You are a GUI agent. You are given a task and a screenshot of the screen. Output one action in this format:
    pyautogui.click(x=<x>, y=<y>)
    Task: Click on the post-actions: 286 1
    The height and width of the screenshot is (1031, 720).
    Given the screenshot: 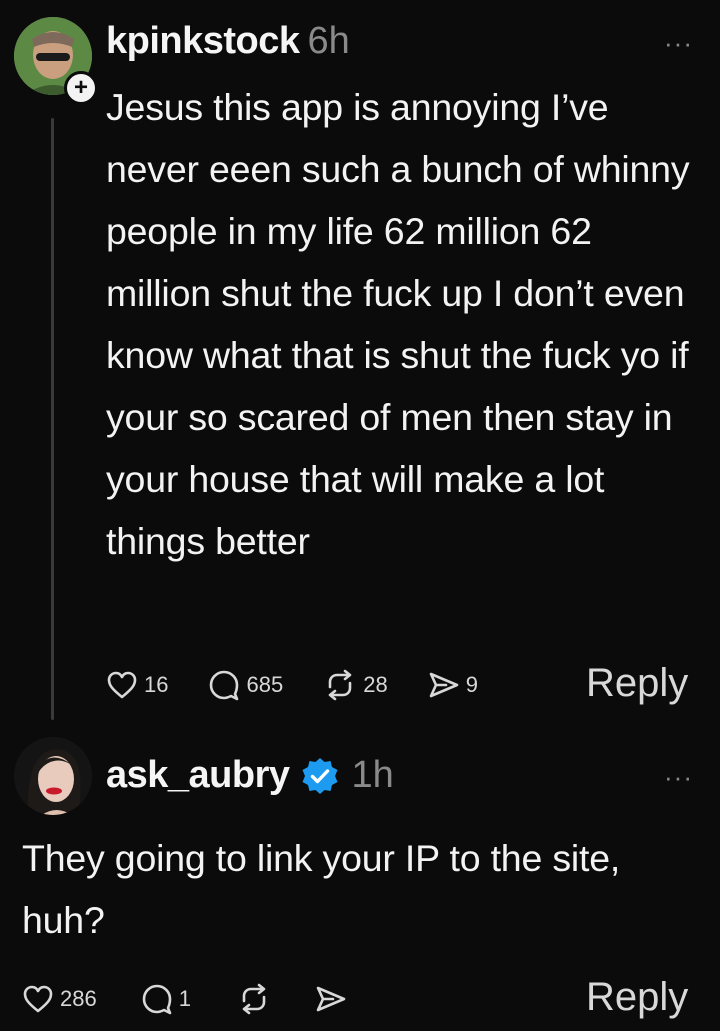 What is the action you would take?
    pyautogui.click(x=204, y=999)
    